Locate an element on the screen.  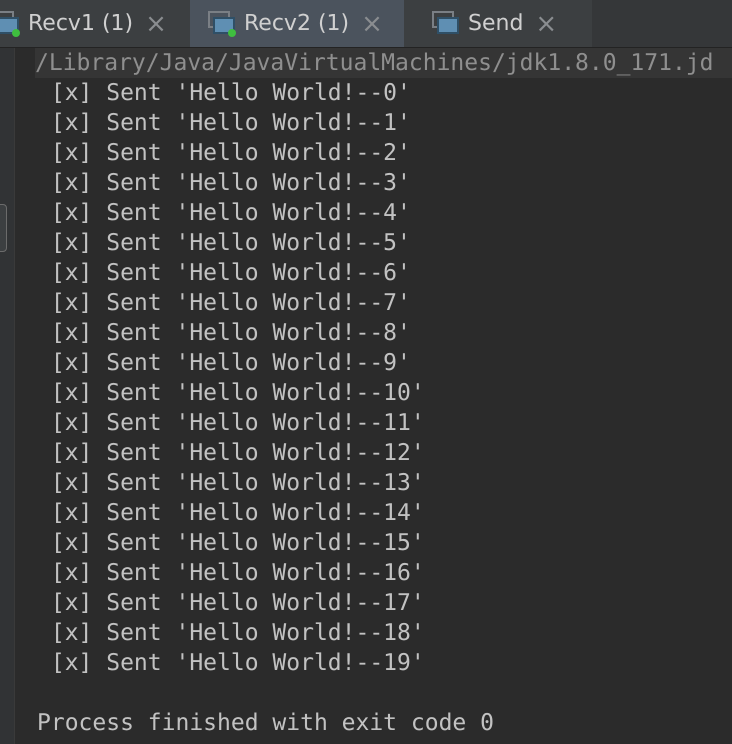
output-line: [x] Sent 'Hello World!--19' is located at coordinates (238, 663).